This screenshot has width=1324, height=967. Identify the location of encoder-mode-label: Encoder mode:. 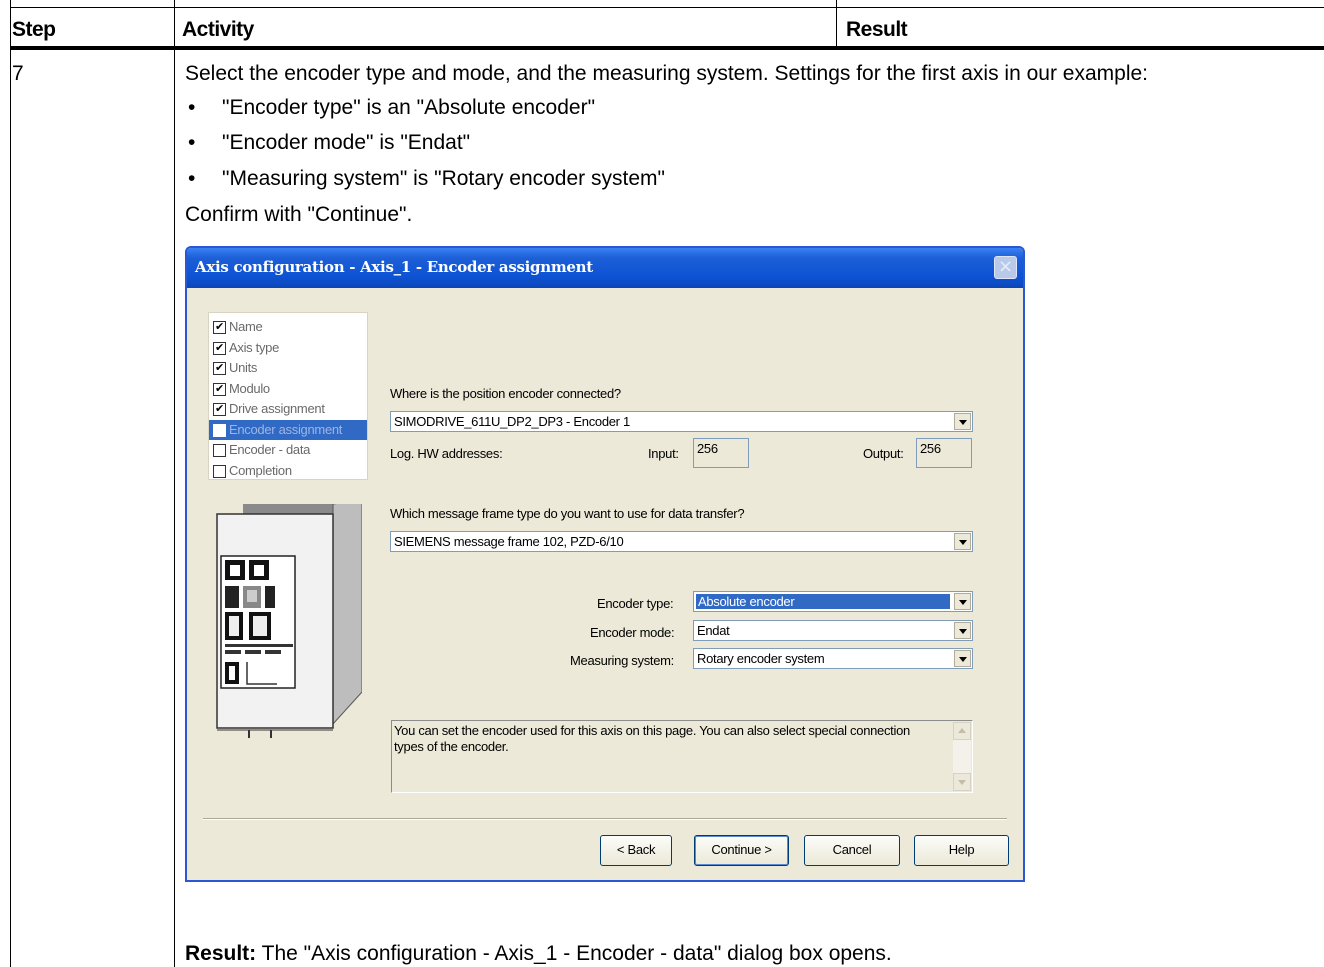
(632, 632).